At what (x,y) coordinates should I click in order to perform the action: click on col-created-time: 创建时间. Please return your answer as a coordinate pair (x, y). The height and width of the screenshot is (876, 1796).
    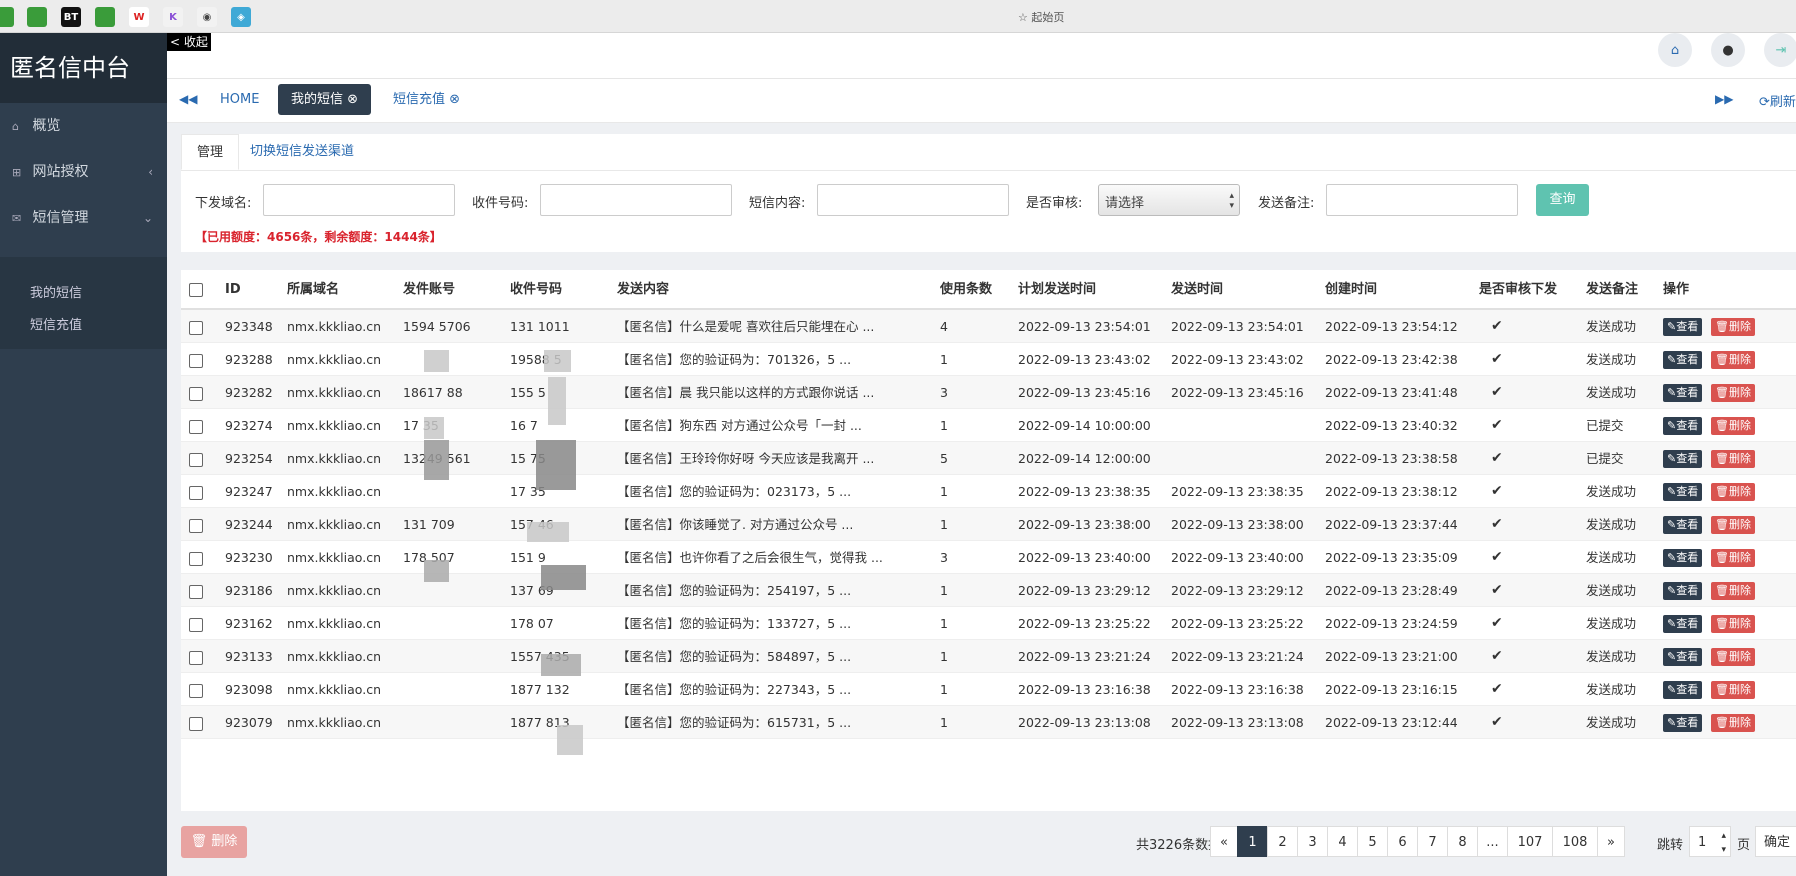
    Looking at the image, I should click on (1351, 290).